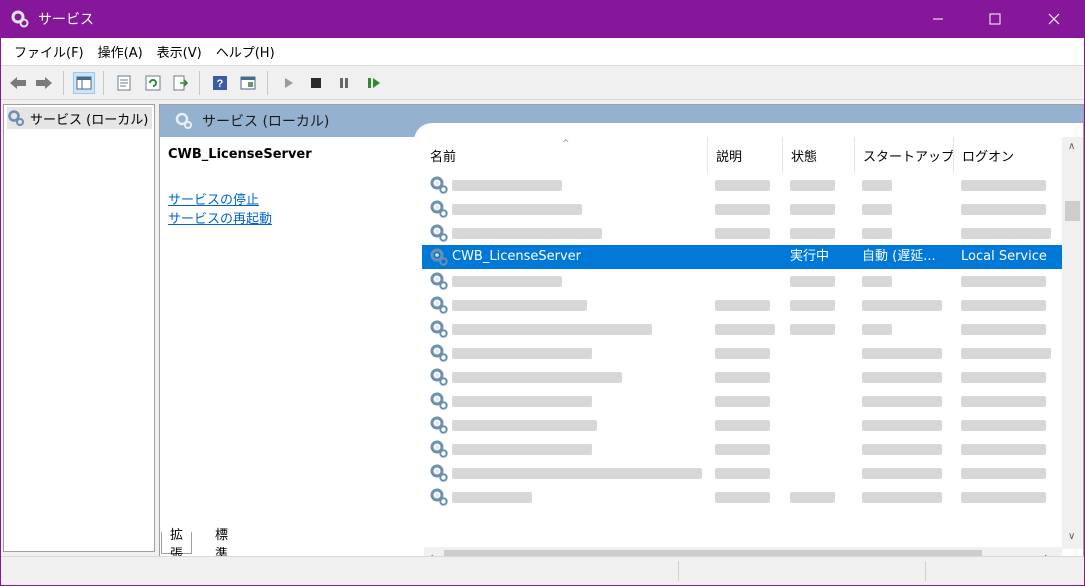 This screenshot has width=1085, height=586. I want to click on show-tree-button, so click(84, 83).